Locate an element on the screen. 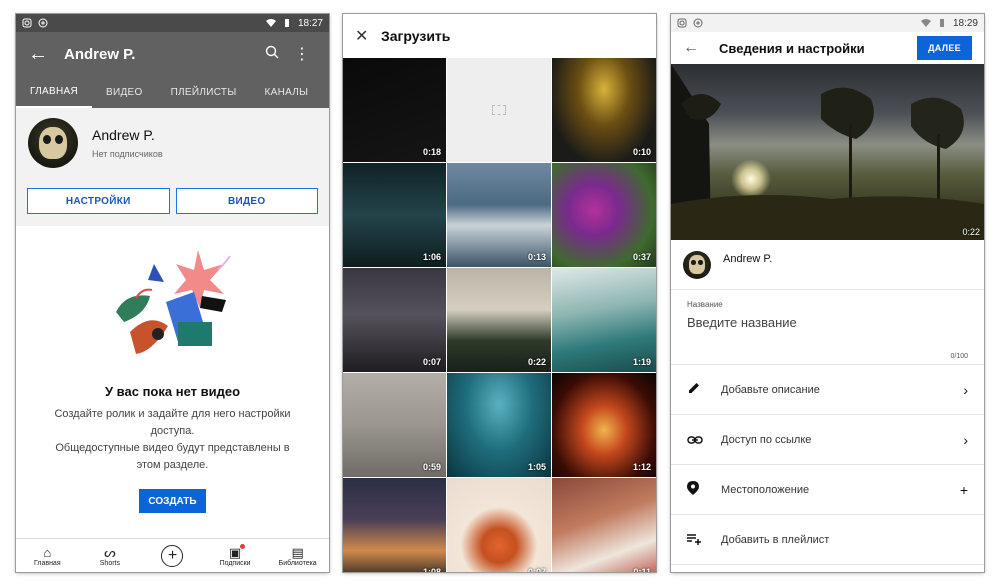 The image size is (1000, 587). title-input: Введите название is located at coordinates (827, 322).